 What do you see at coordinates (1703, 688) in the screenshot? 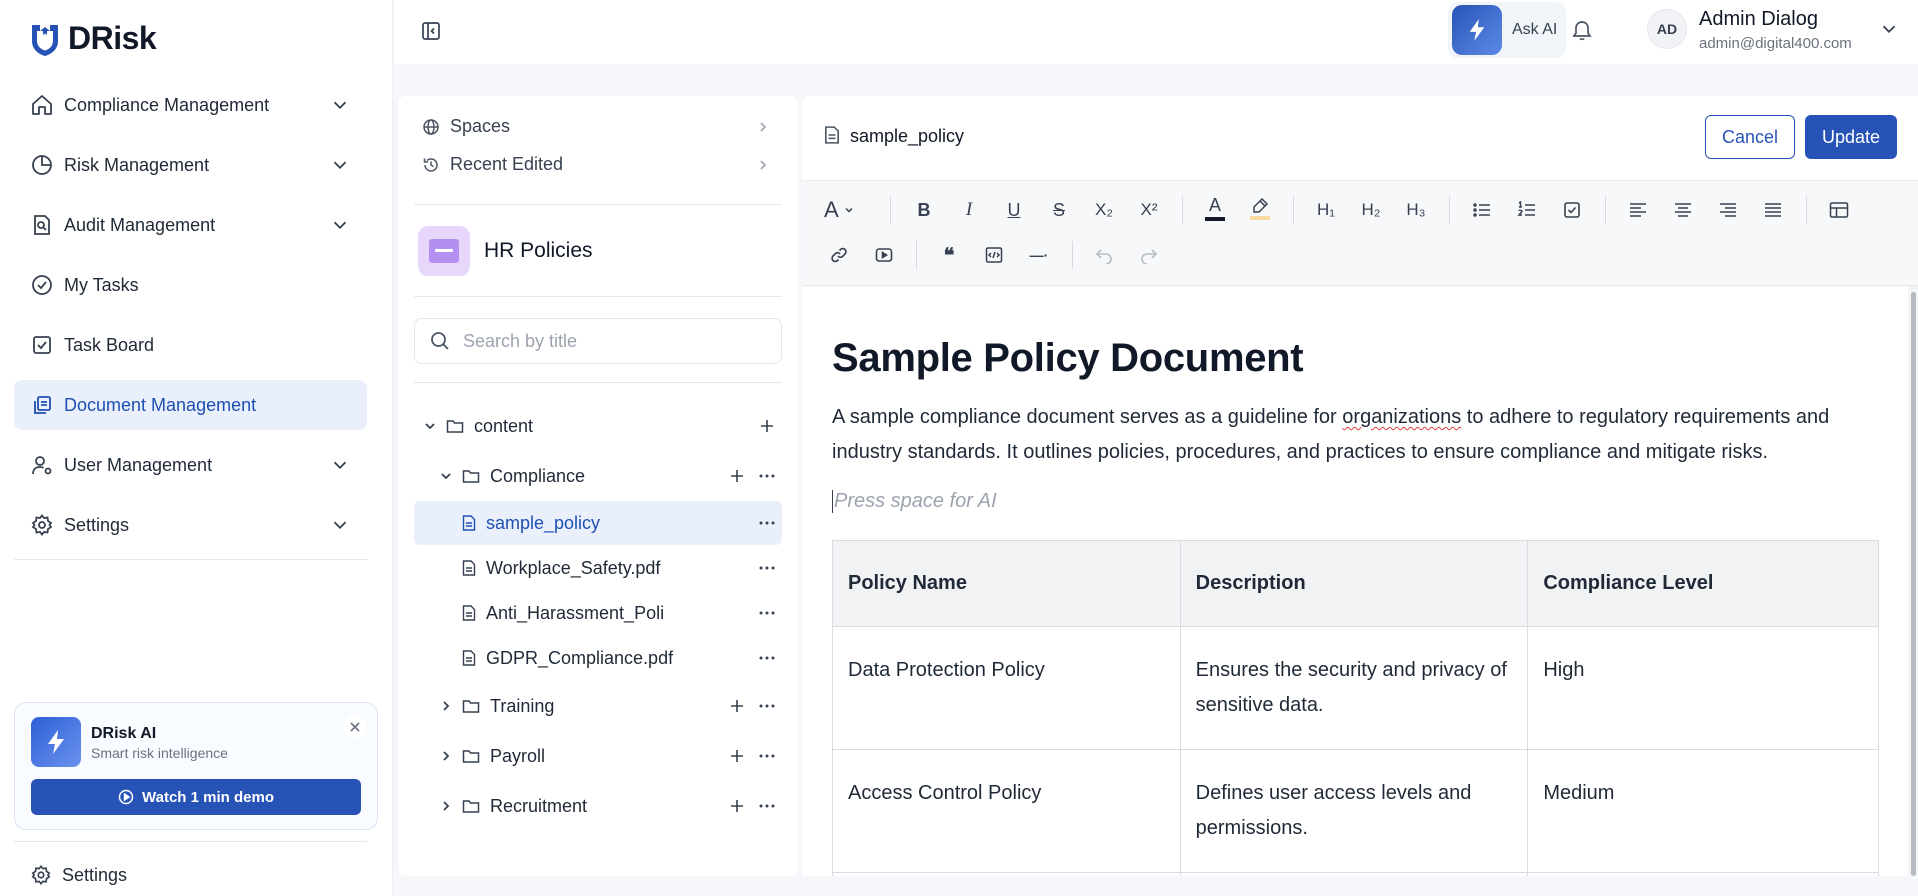
I see `table-cell: High` at bounding box center [1703, 688].